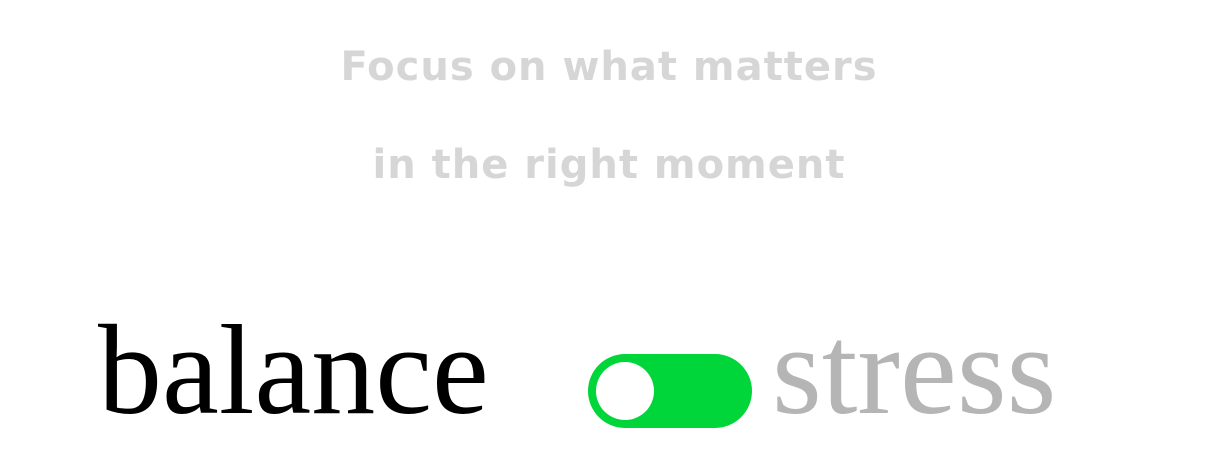  Describe the element at coordinates (670, 391) in the screenshot. I see `balance-stress-switch` at that location.